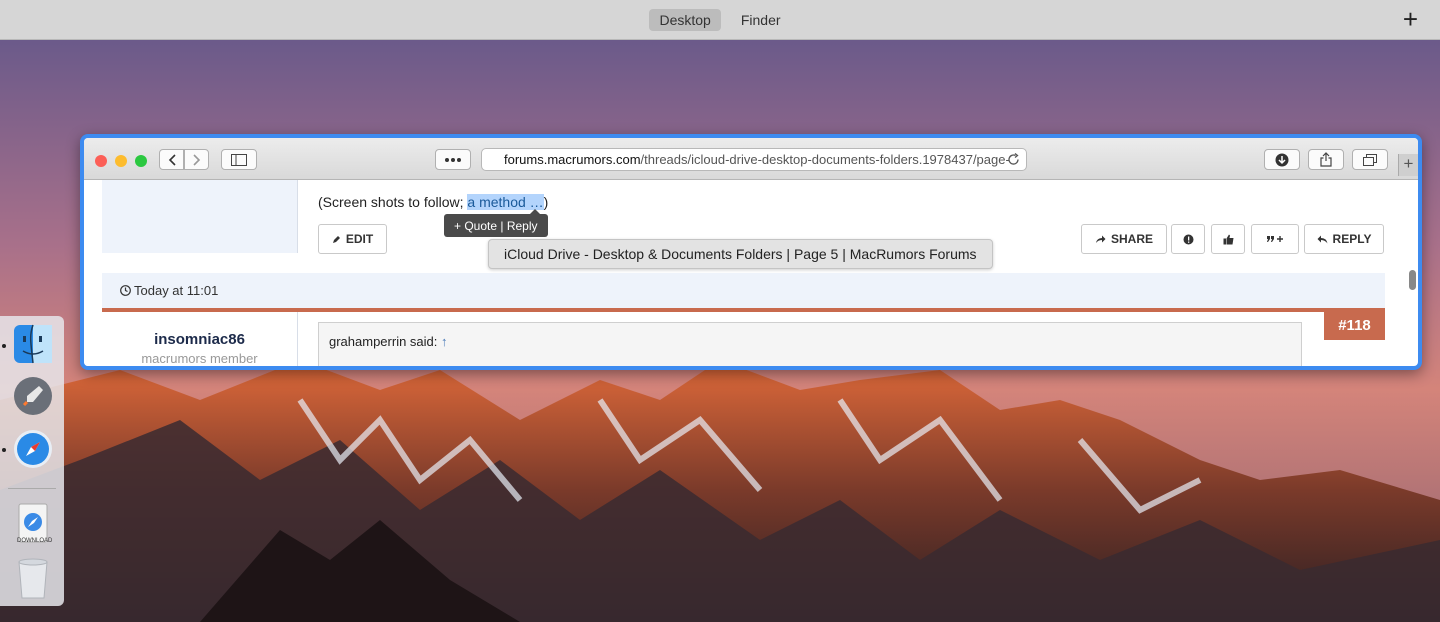 The image size is (1440, 622). I want to click on space-desktop: Desktop, so click(685, 19).